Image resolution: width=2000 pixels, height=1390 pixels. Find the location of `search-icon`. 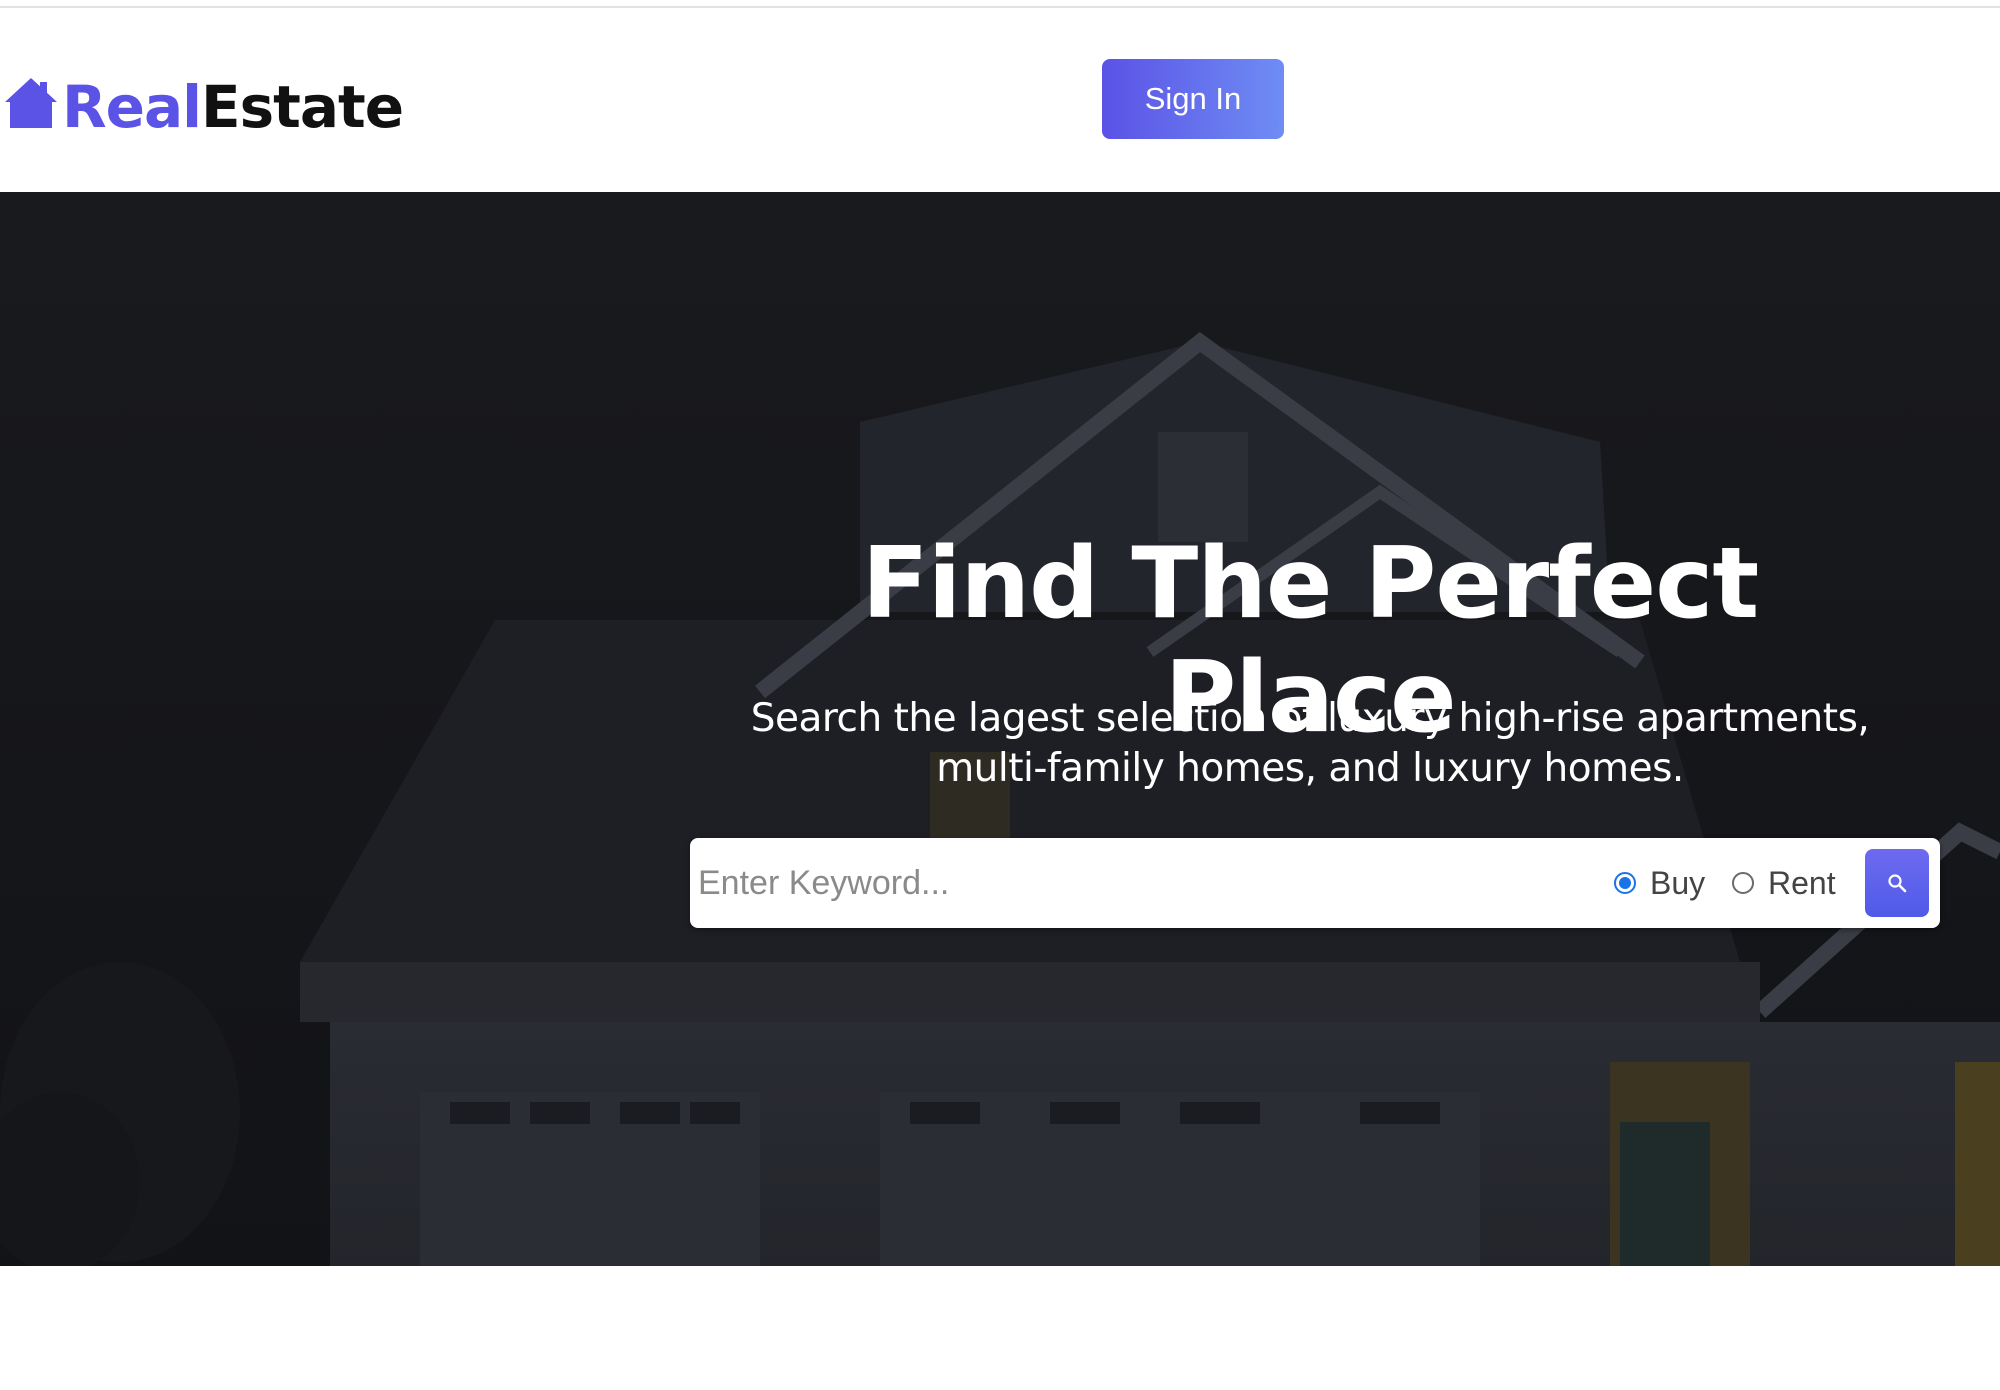

search-icon is located at coordinates (1897, 883).